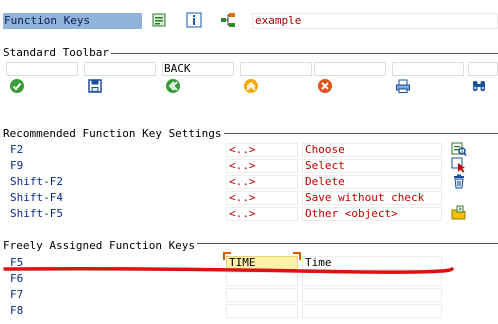  What do you see at coordinates (251, 86) in the screenshot?
I see `exit-icon` at bounding box center [251, 86].